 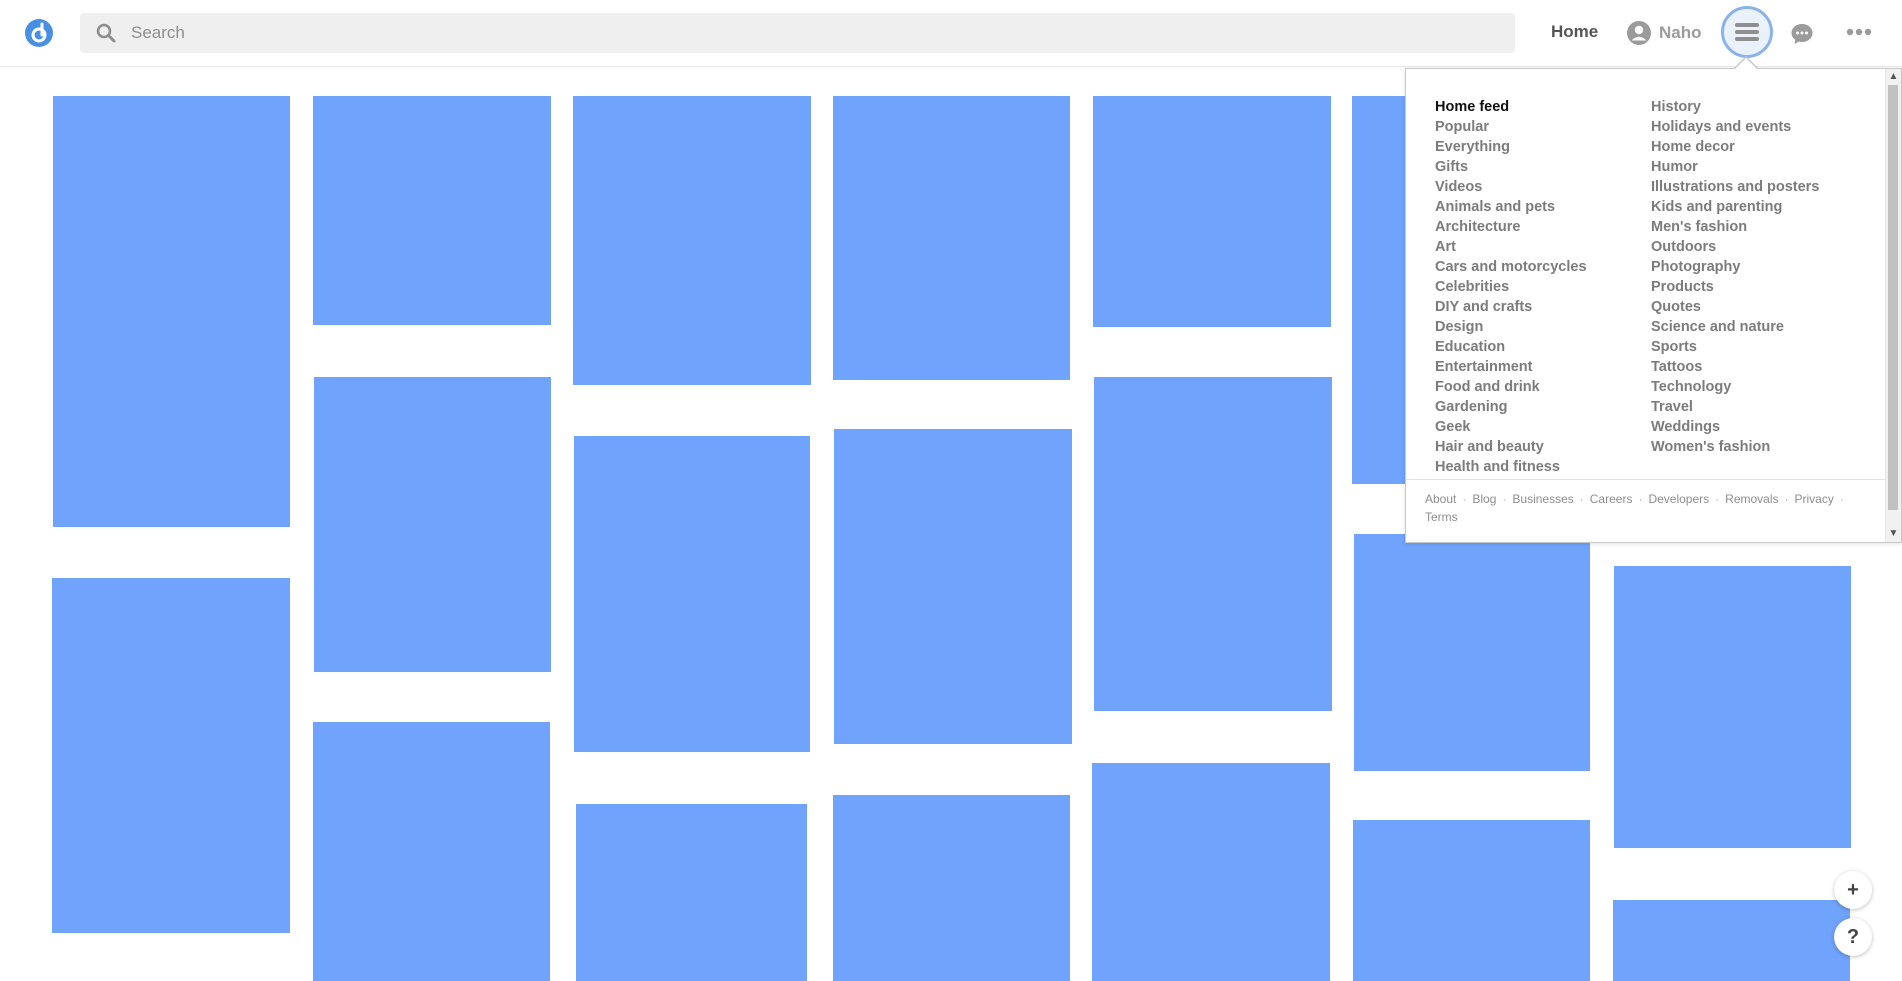 What do you see at coordinates (1511, 147) in the screenshot?
I see `category-item: Everything` at bounding box center [1511, 147].